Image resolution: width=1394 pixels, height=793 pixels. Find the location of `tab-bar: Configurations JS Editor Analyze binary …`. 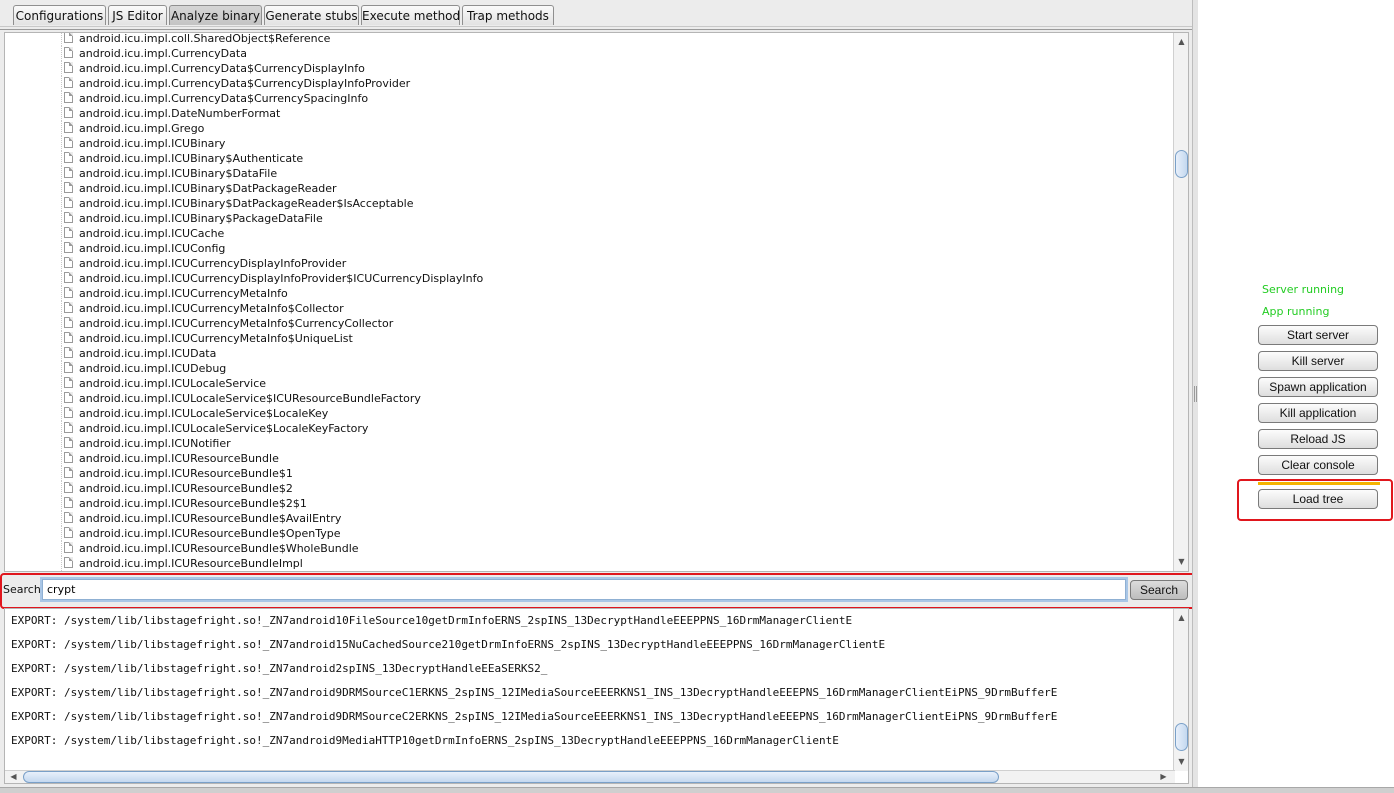

tab-bar: Configurations JS Editor Analyze binary … is located at coordinates (596, 15).